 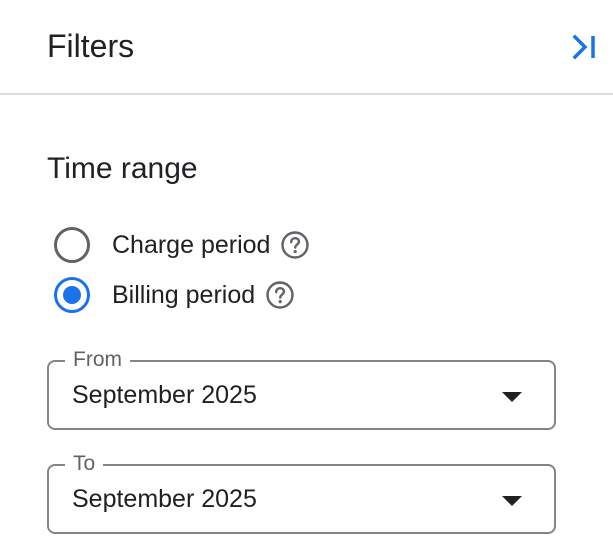 I want to click on radio-option-billing-period: Billing period, so click(x=174, y=295).